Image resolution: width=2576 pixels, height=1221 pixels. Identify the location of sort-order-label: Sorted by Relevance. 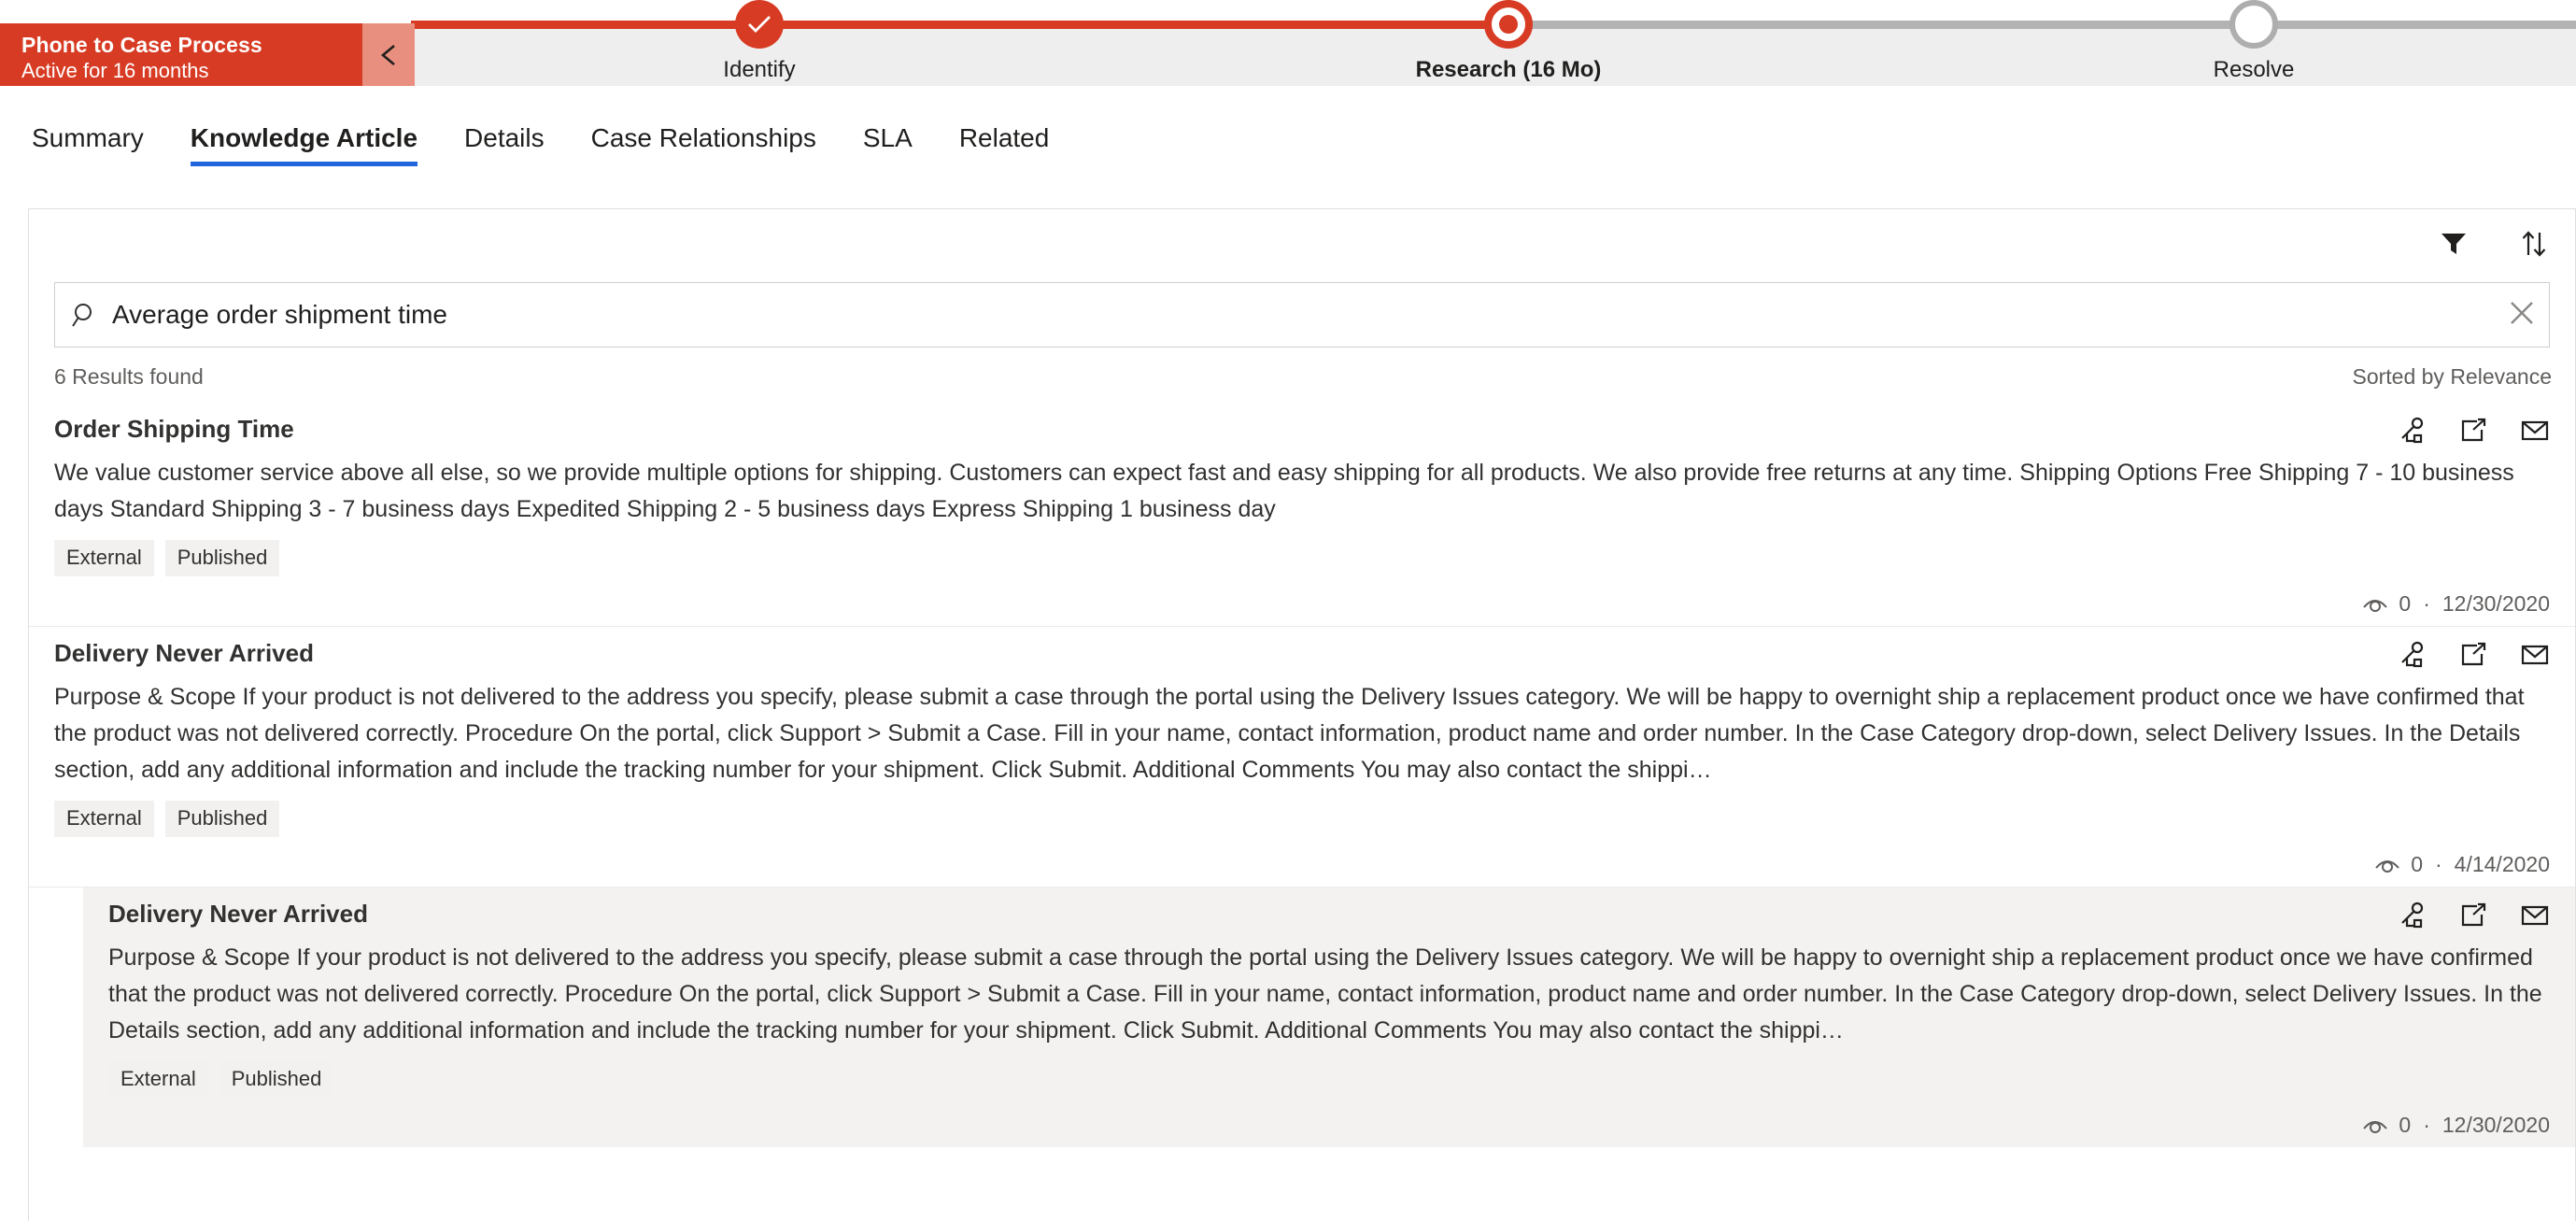
(2452, 377).